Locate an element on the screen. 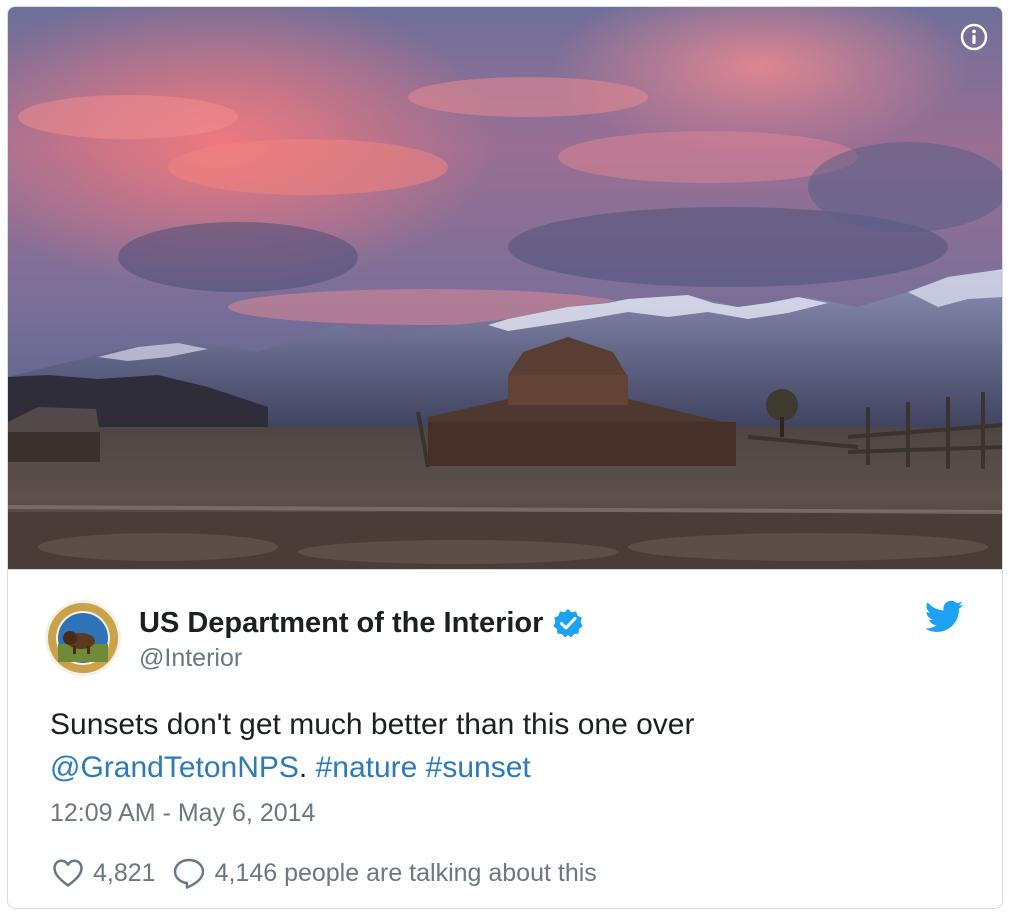  info-icon is located at coordinates (974, 37).